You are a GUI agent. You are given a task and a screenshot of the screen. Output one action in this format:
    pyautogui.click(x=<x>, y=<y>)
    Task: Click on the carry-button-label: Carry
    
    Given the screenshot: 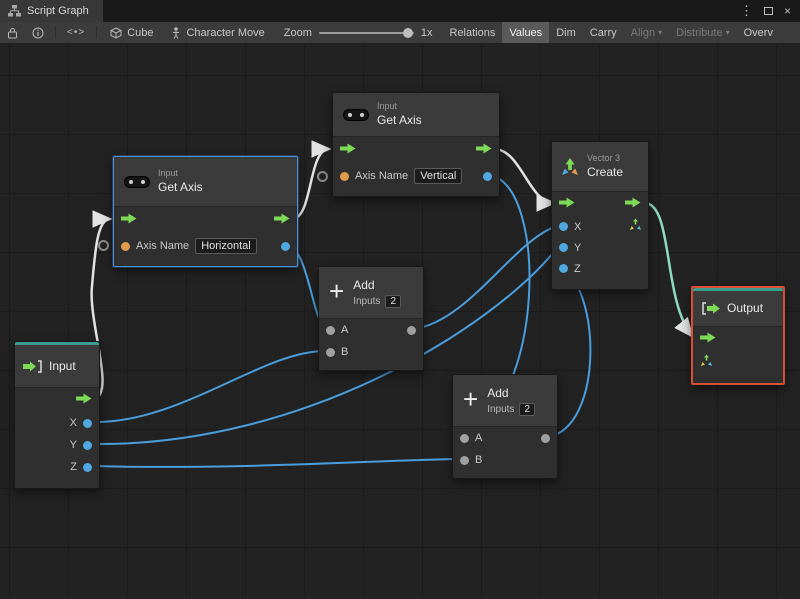 What is the action you would take?
    pyautogui.click(x=603, y=32)
    